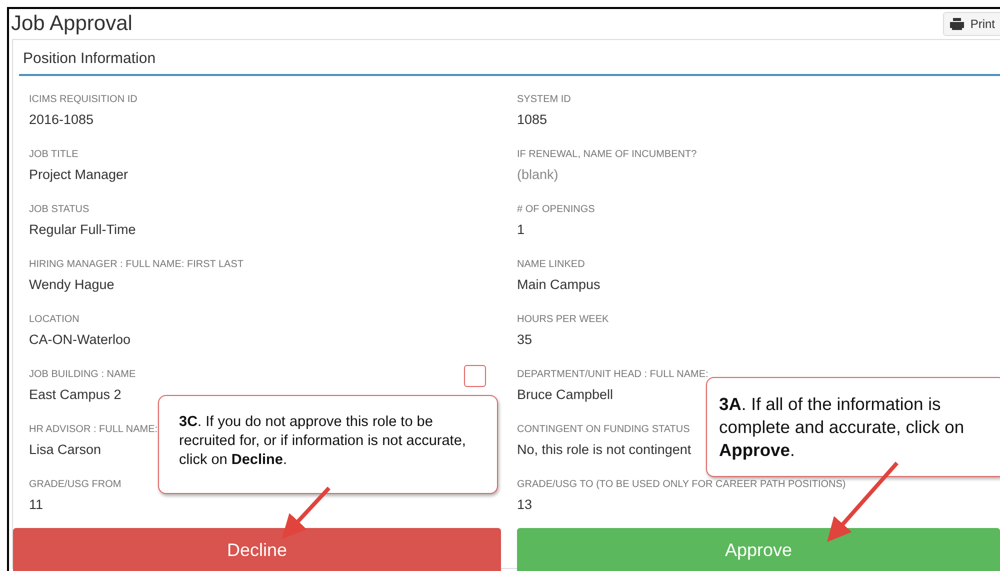 This screenshot has height=571, width=1000. What do you see at coordinates (83, 100) in the screenshot?
I see `field-label: ICIMS REQUISITION ID` at bounding box center [83, 100].